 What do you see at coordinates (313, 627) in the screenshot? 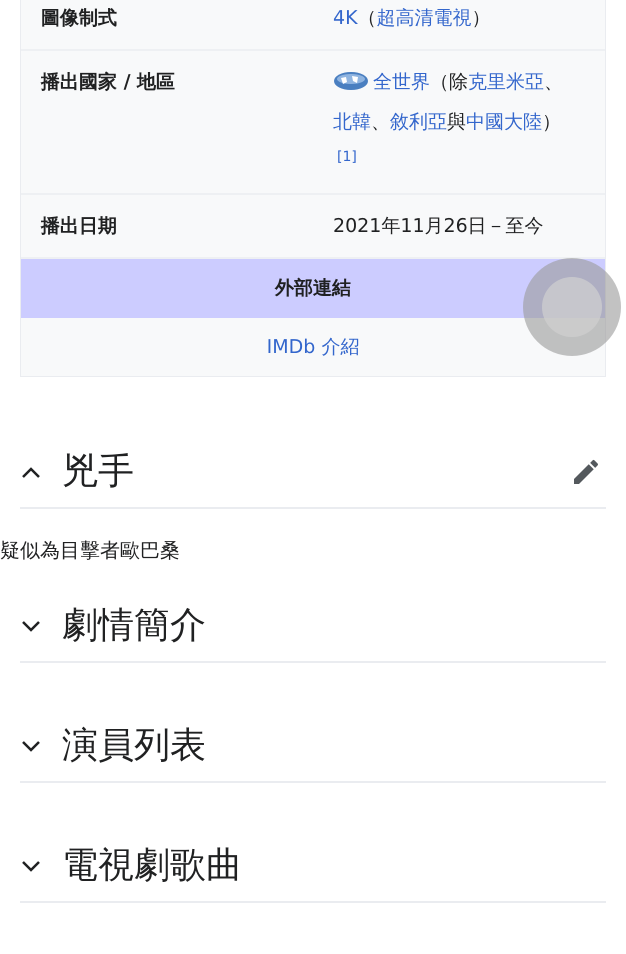
I see `section-heading: 劇情簡介` at bounding box center [313, 627].